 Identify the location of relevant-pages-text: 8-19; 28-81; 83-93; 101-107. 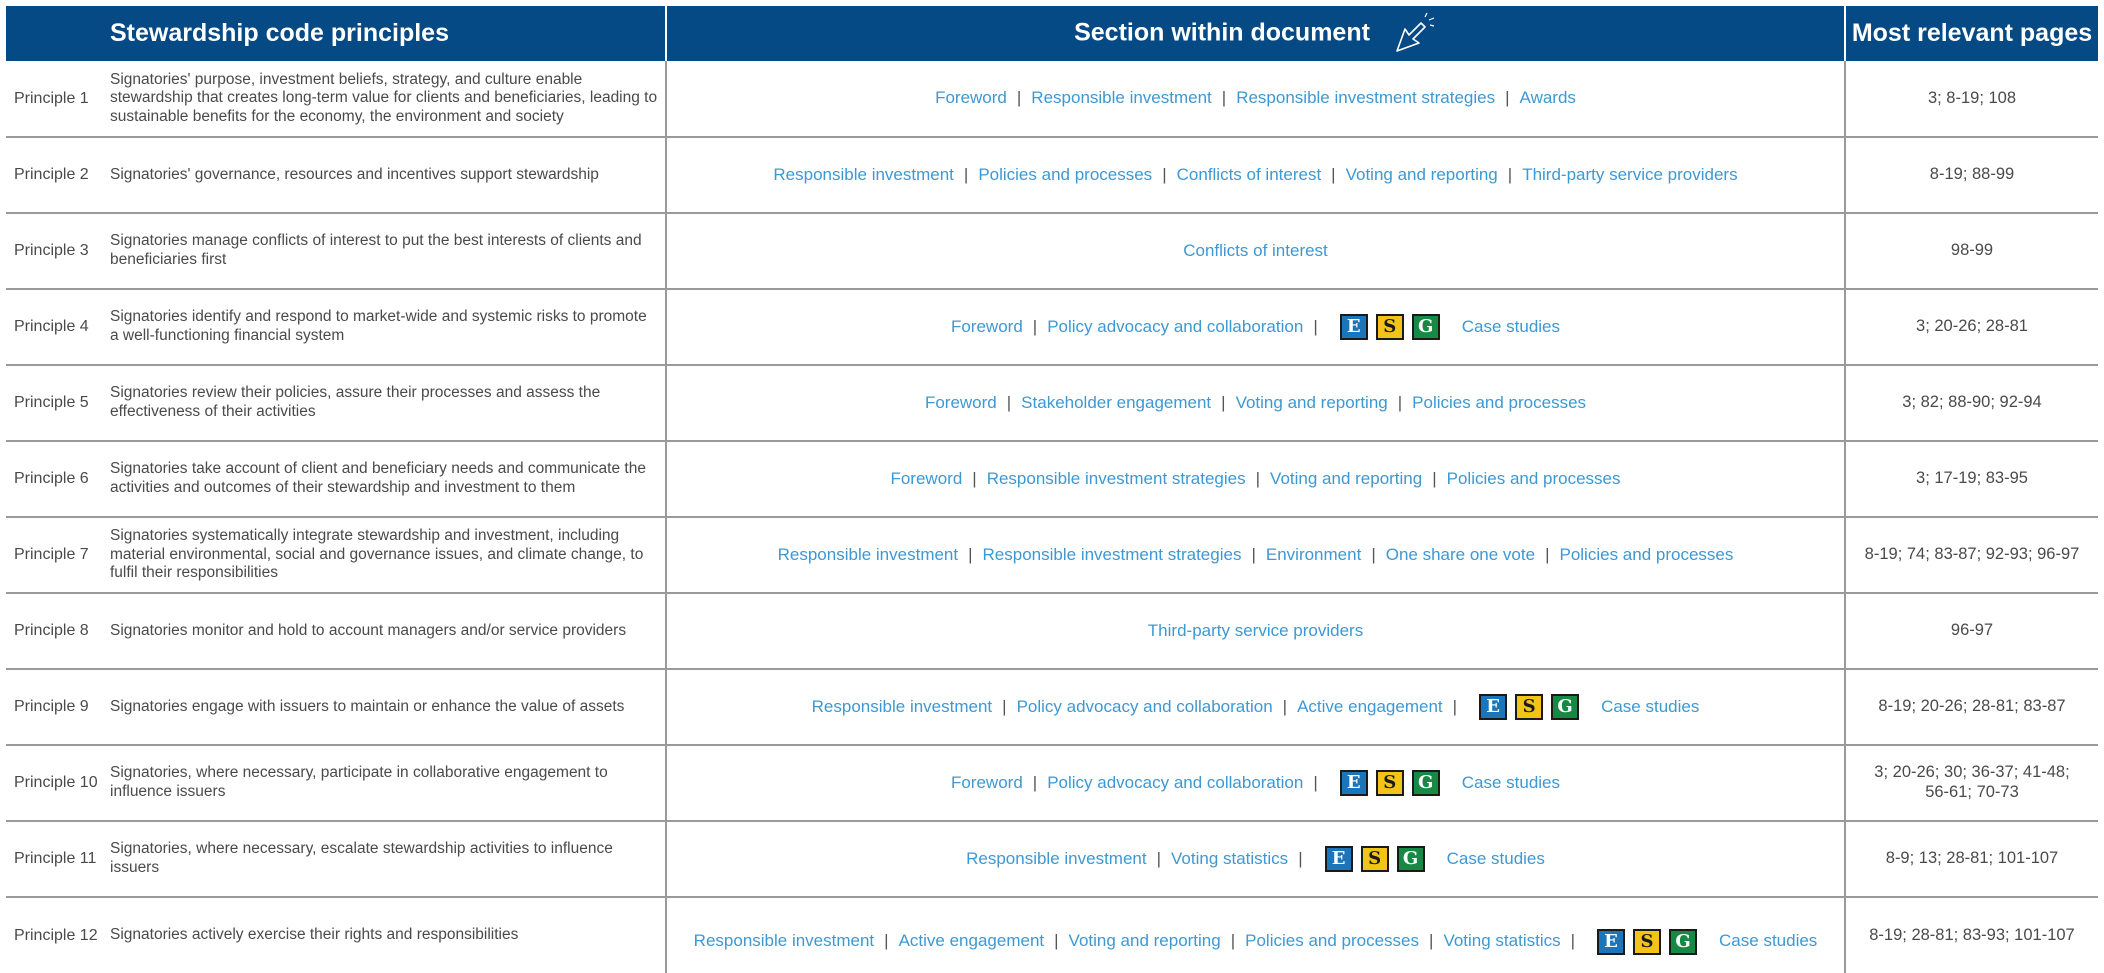
(1972, 934).